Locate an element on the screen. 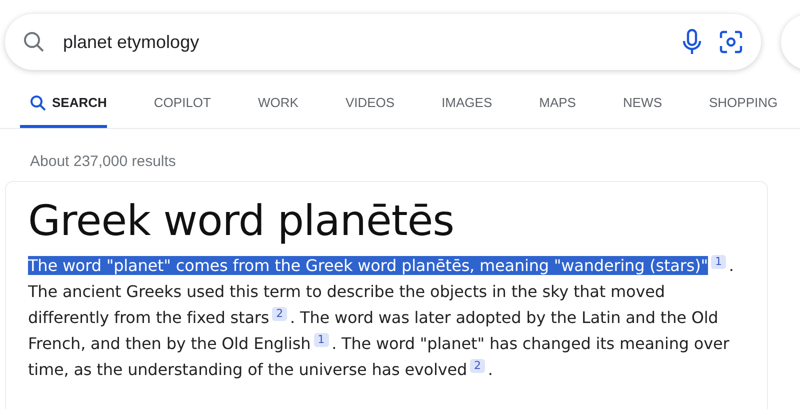 The width and height of the screenshot is (800, 419). tab: SHOPPING is located at coordinates (720, 109).